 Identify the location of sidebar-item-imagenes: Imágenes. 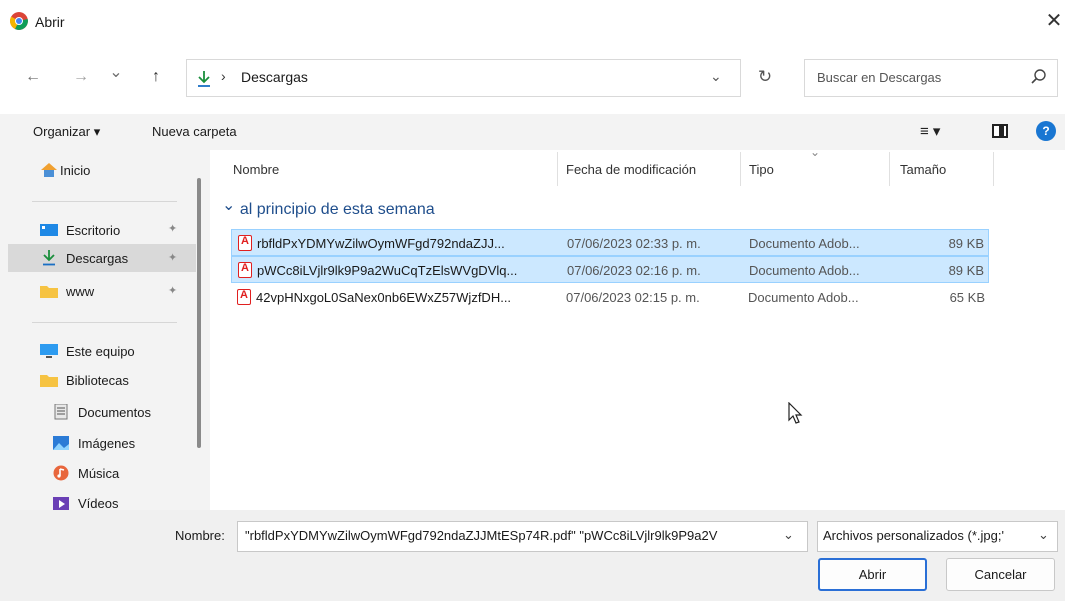
(122, 443).